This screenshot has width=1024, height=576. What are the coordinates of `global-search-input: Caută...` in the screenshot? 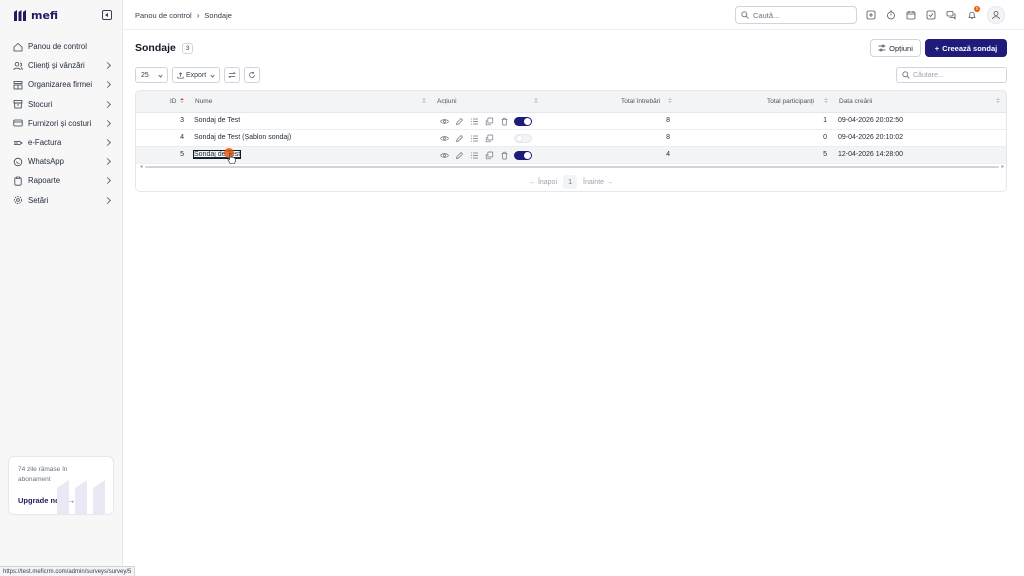 It's located at (796, 15).